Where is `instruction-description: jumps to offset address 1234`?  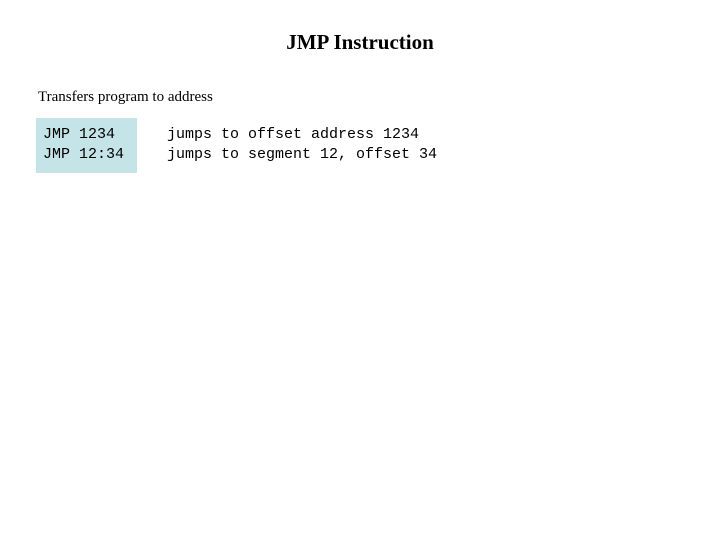
instruction-description: jumps to offset address 1234 is located at coordinates (293, 134).